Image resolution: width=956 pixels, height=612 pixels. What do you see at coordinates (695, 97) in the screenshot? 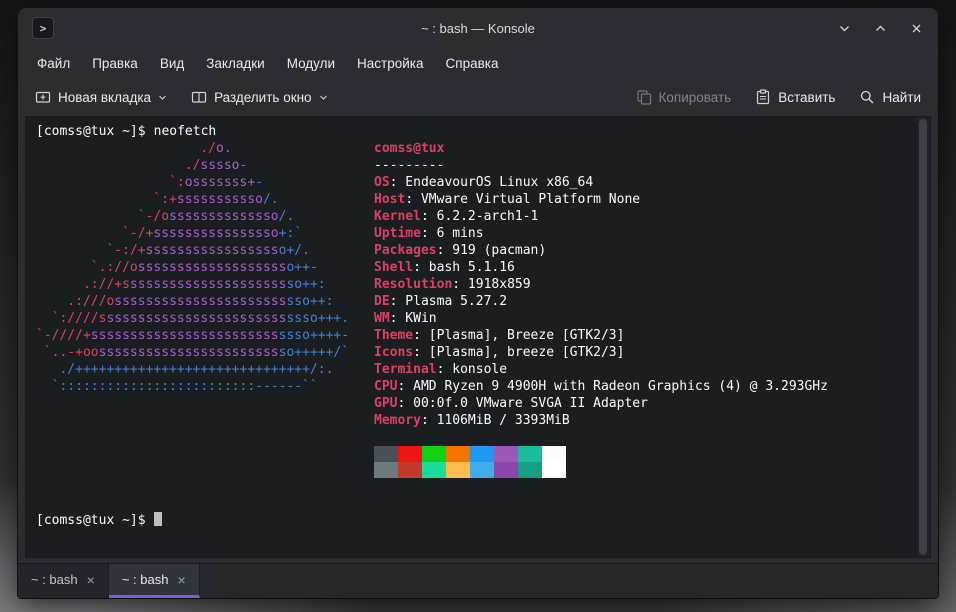
I see `copy-label: Копировать` at bounding box center [695, 97].